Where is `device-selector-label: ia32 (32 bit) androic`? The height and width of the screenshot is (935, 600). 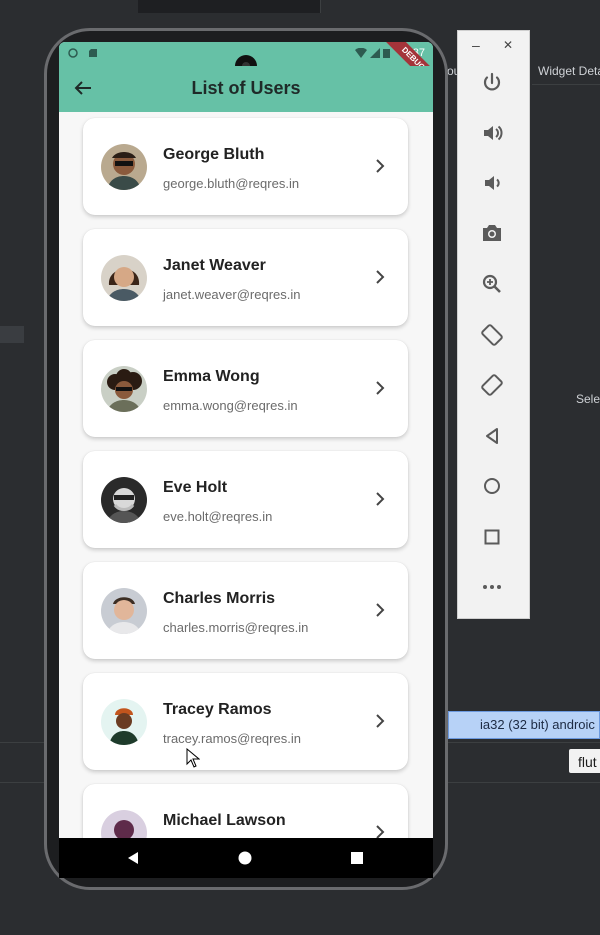 device-selector-label: ia32 (32 bit) androic is located at coordinates (537, 724).